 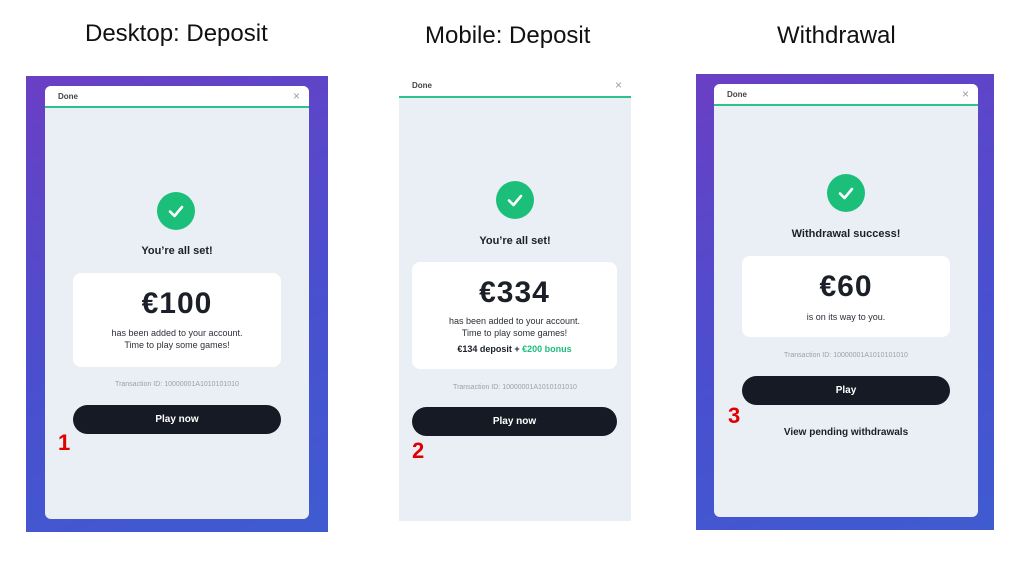 What do you see at coordinates (846, 317) in the screenshot?
I see `amount-description-line1: is on its way to you.` at bounding box center [846, 317].